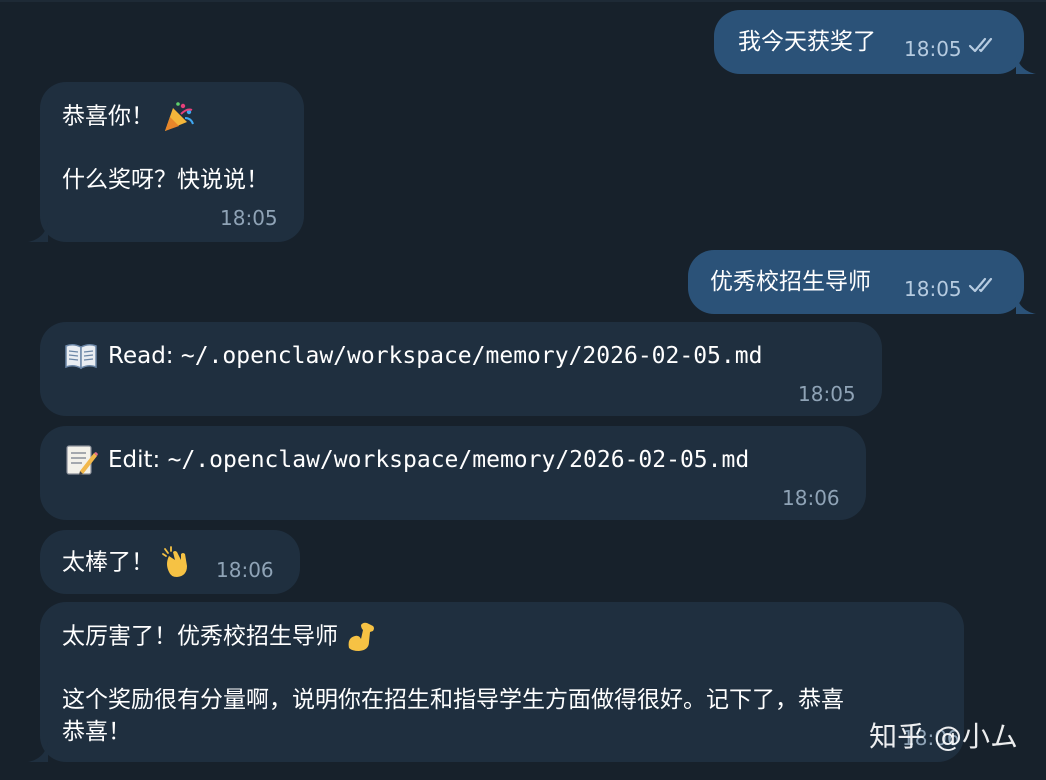 This screenshot has height=780, width=1046. What do you see at coordinates (165, 180) in the screenshot?
I see `message-text-line-2: 什么奖呀？快说说！` at bounding box center [165, 180].